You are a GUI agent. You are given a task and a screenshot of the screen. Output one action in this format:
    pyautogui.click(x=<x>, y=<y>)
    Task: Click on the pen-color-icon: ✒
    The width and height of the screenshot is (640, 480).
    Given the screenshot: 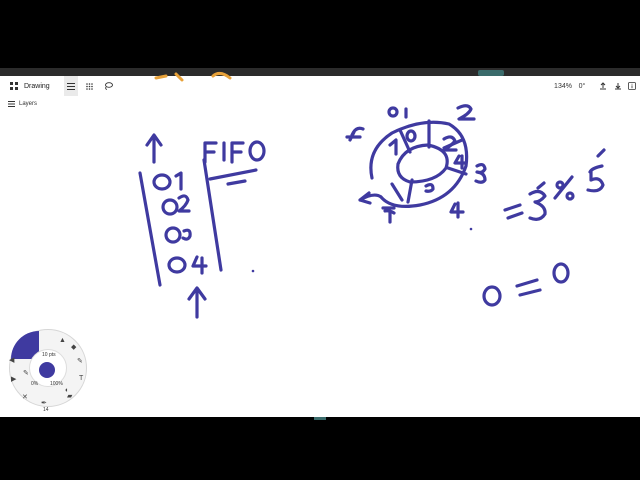 What is the action you would take?
    pyautogui.click(x=44, y=403)
    